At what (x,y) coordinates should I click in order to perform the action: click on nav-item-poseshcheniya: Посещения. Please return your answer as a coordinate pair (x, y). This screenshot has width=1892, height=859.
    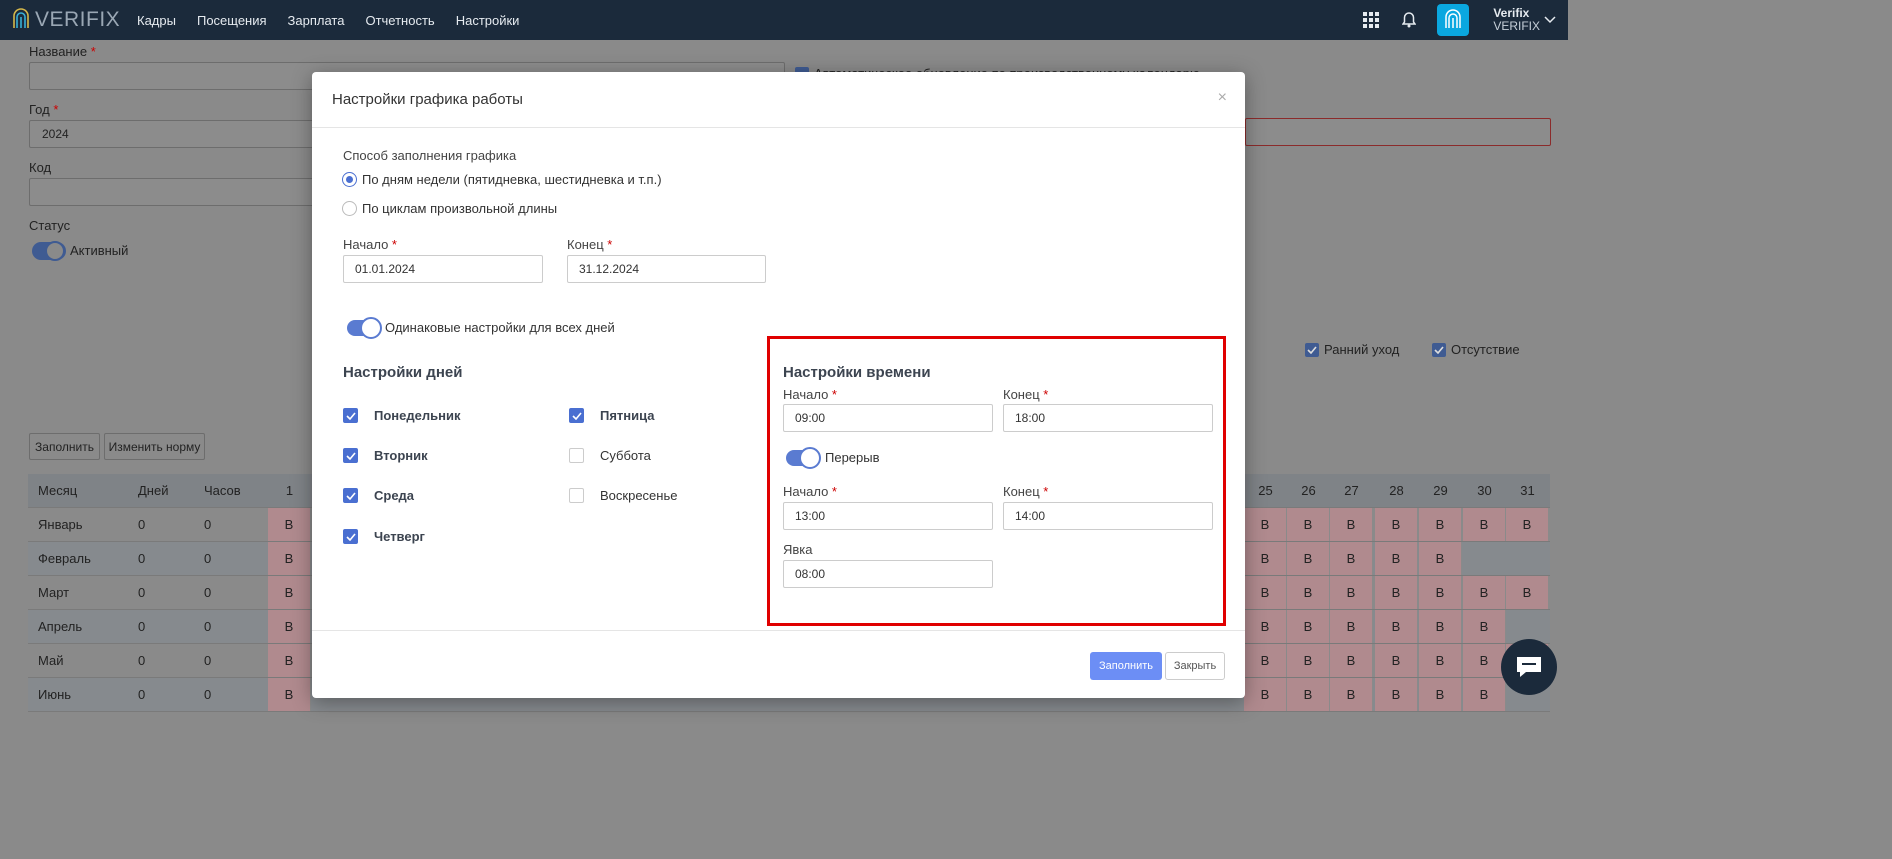
    Looking at the image, I should click on (232, 20).